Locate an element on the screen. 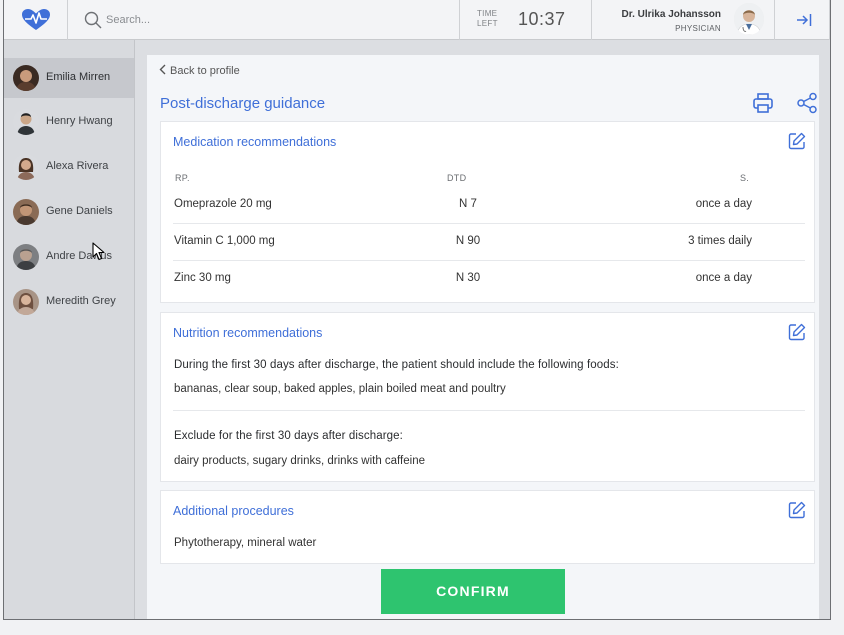 The image size is (844, 635). share-button is located at coordinates (807, 105).